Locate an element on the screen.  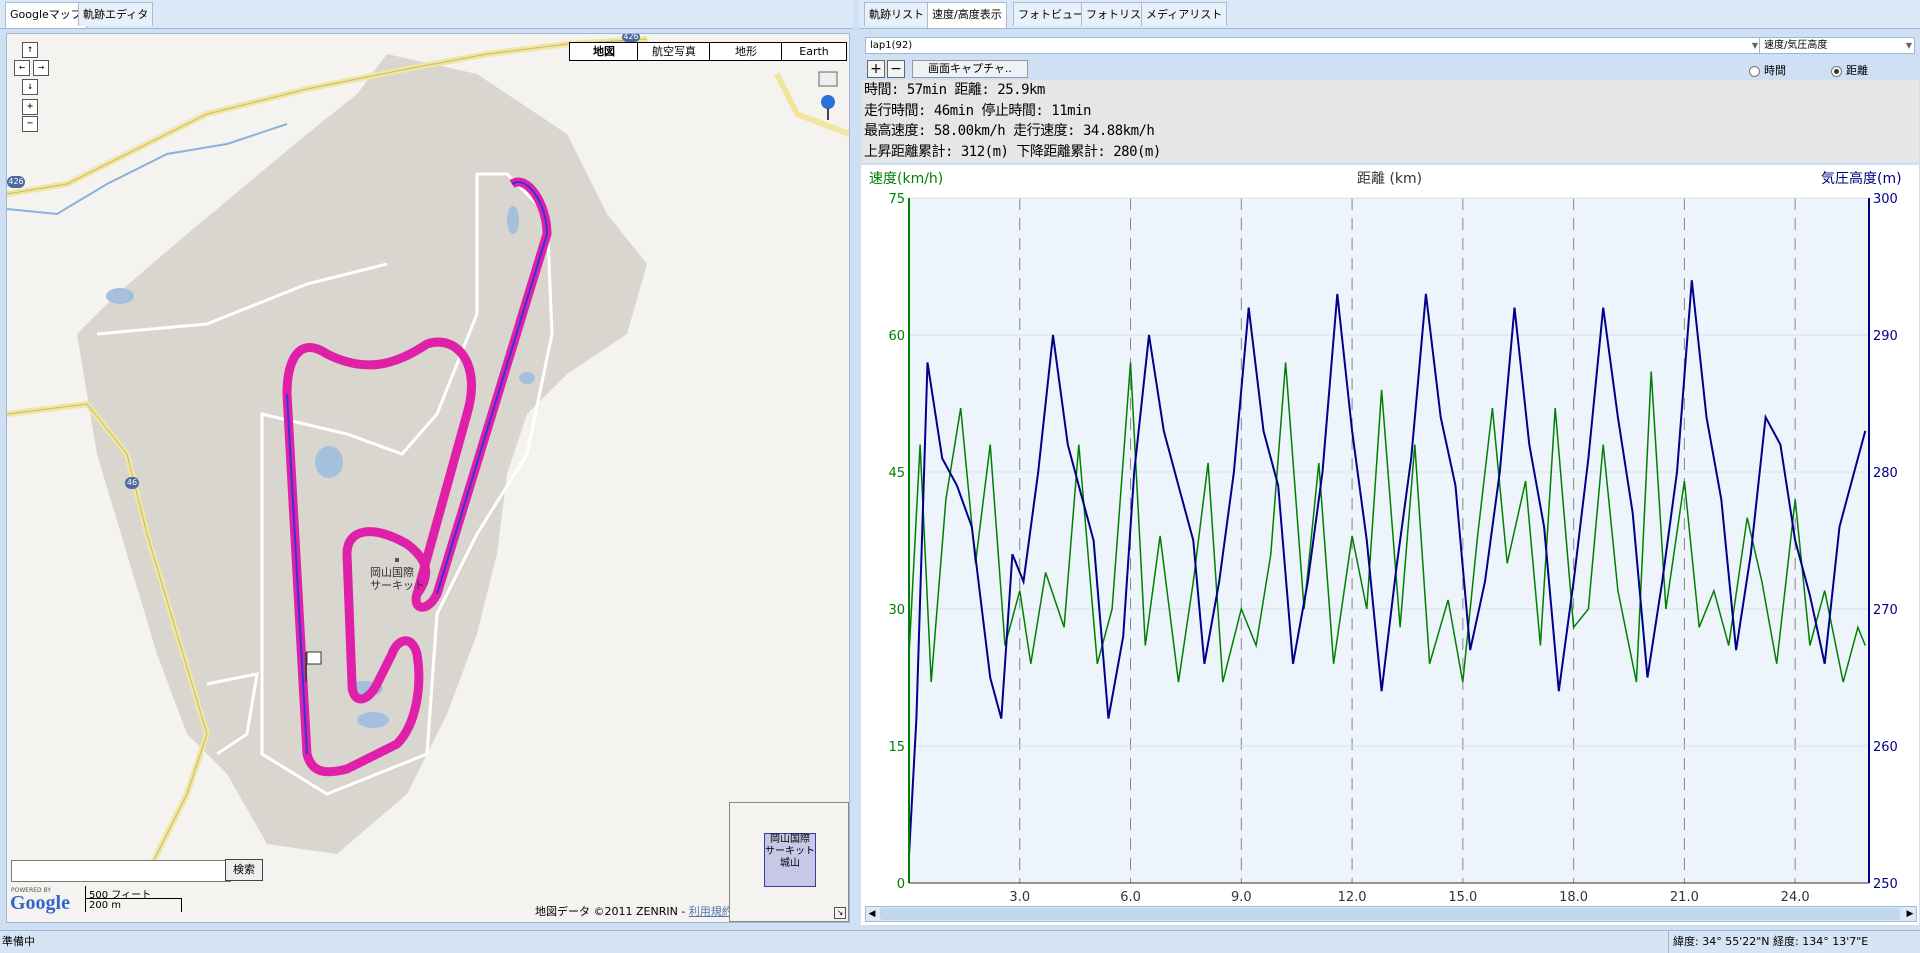
copyright-text: 地図データ ©2011 ZENRIN - is located at coordinates (610, 911).